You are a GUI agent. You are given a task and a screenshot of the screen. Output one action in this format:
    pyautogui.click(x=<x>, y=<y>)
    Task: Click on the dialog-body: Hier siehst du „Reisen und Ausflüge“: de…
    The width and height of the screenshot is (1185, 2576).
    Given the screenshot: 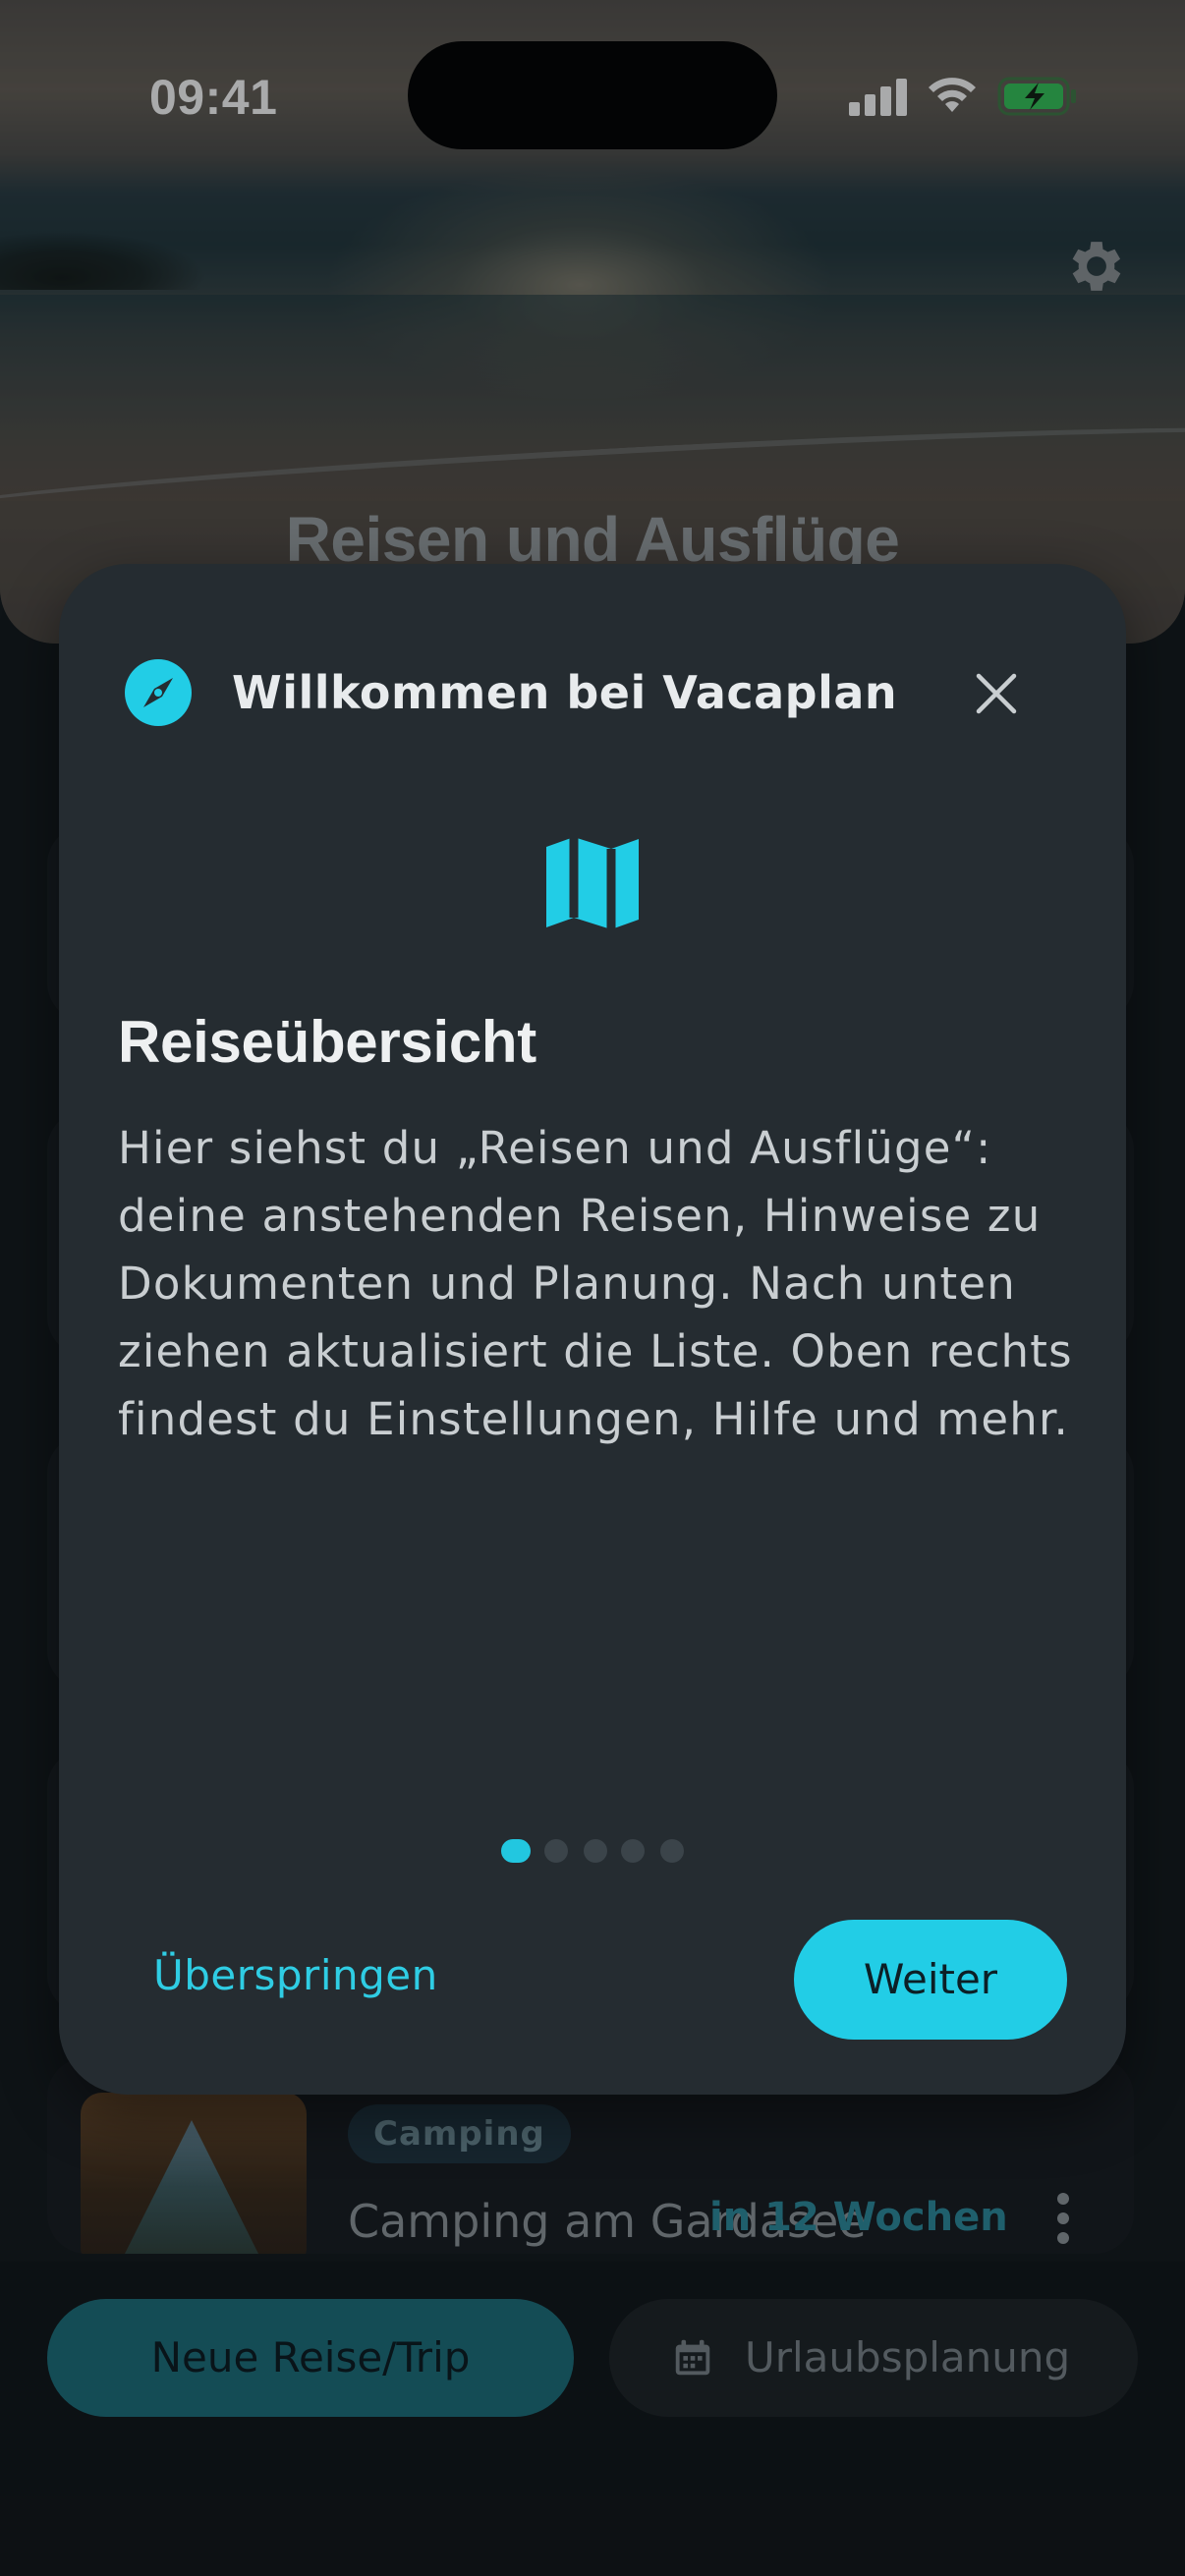 What is the action you would take?
    pyautogui.click(x=596, y=1283)
    